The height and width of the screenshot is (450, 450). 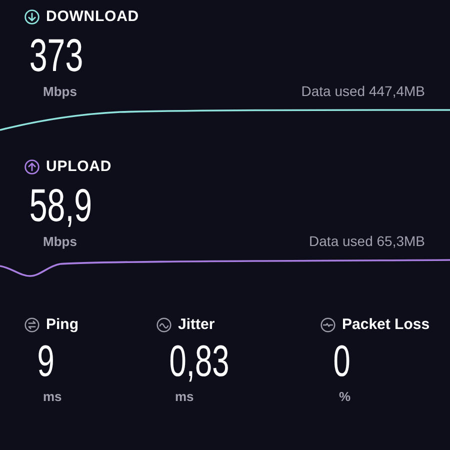 What do you see at coordinates (62, 325) in the screenshot?
I see `metric-label: Ping` at bounding box center [62, 325].